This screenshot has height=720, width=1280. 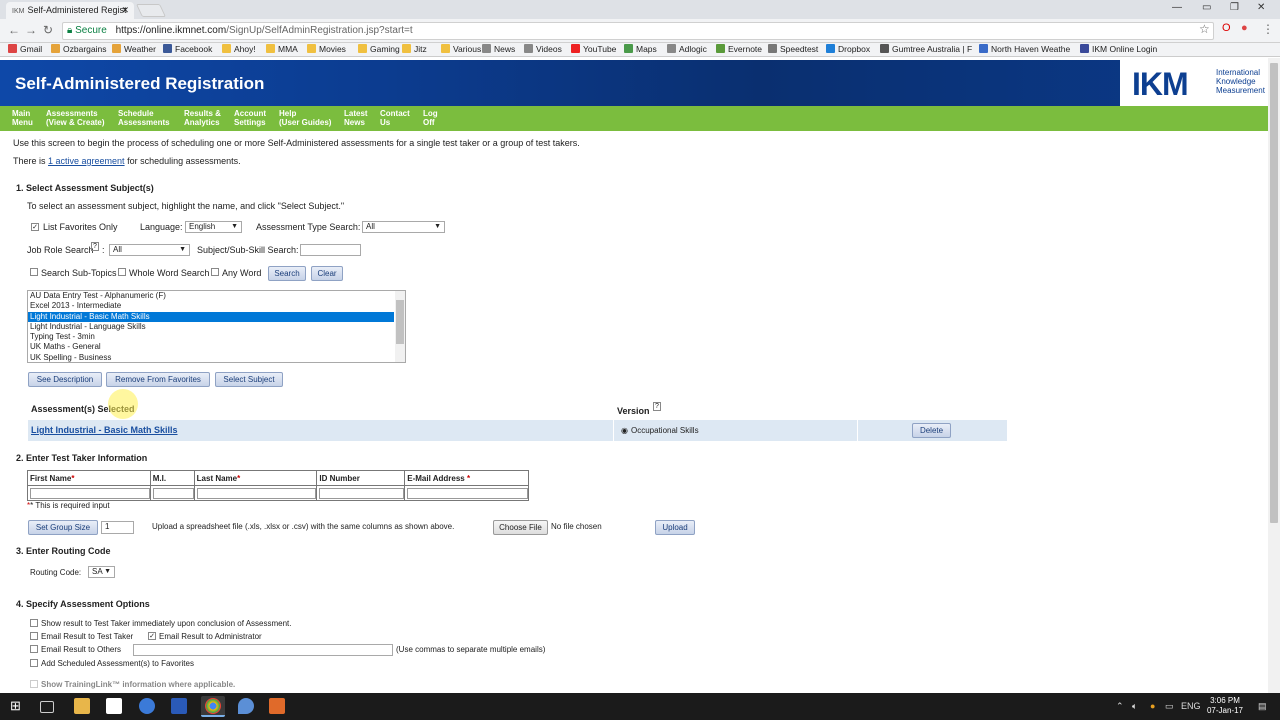 I want to click on bookmark-item: Facebook, so click(x=187, y=49).